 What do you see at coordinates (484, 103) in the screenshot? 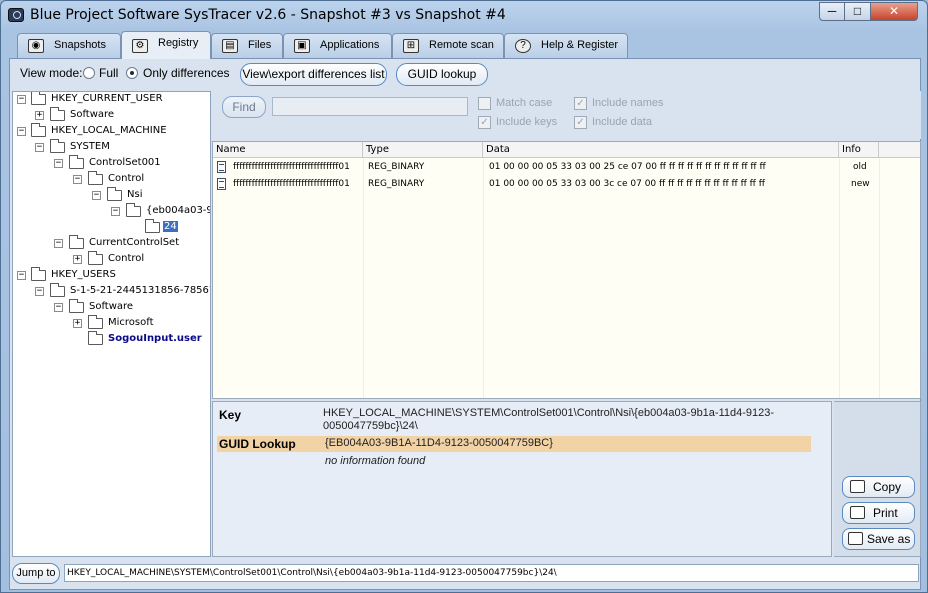
I see `match-case-checkbox` at bounding box center [484, 103].